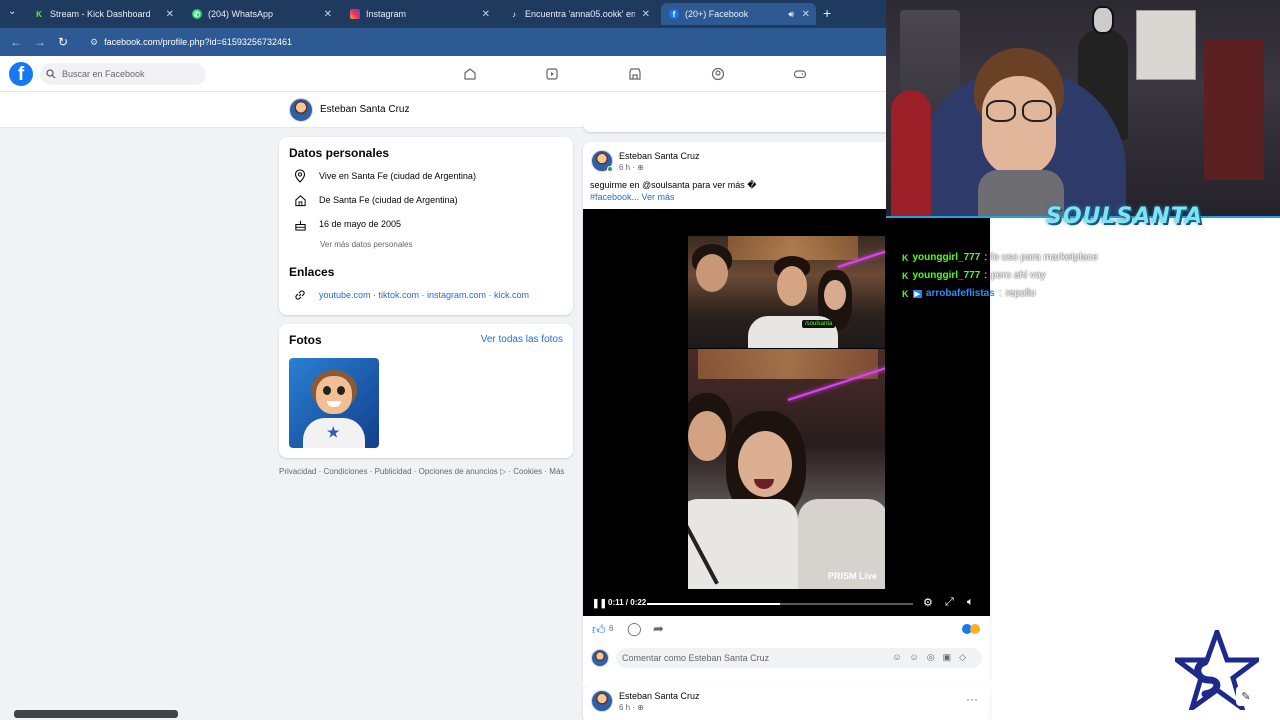 This screenshot has height=720, width=1280. What do you see at coordinates (599, 603) in the screenshot?
I see `pause-icon: ❚❚` at bounding box center [599, 603].